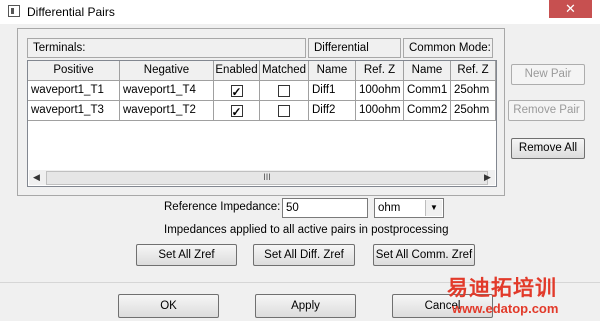  What do you see at coordinates (332, 91) in the screenshot?
I see `diff-name-cell: Diff1` at bounding box center [332, 91].